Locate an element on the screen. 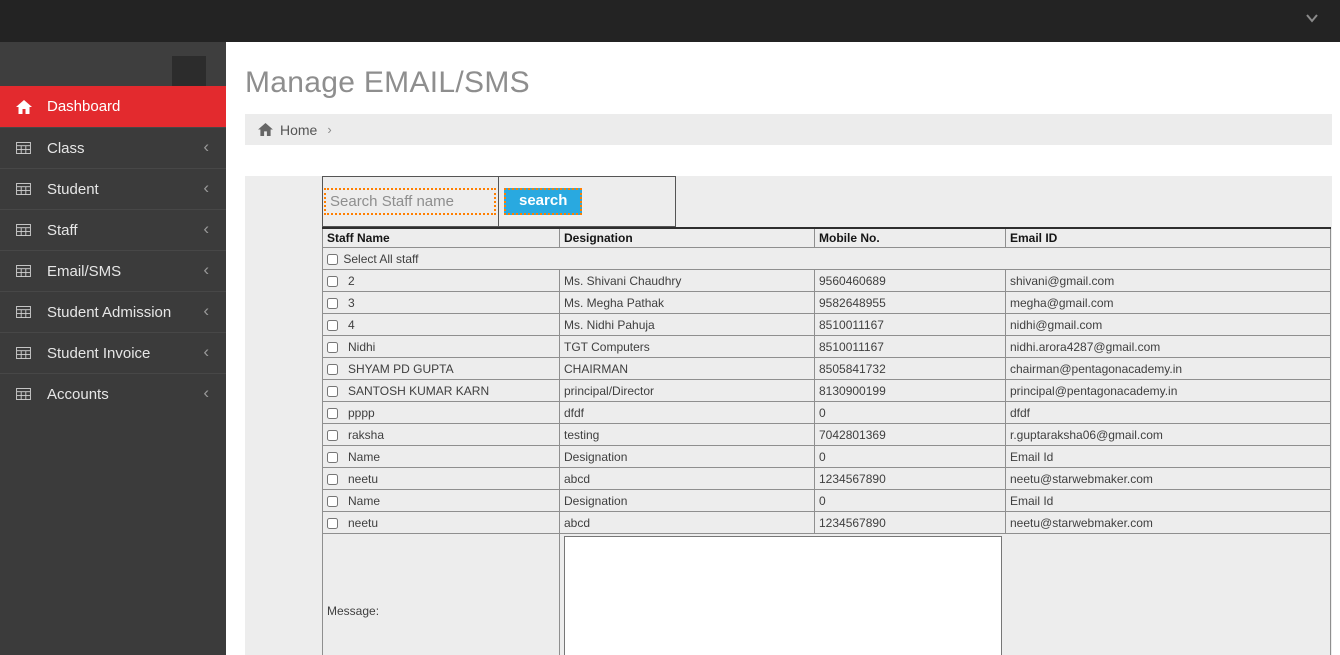 Image resolution: width=1340 pixels, height=655 pixels. search-input-cell is located at coordinates (411, 201).